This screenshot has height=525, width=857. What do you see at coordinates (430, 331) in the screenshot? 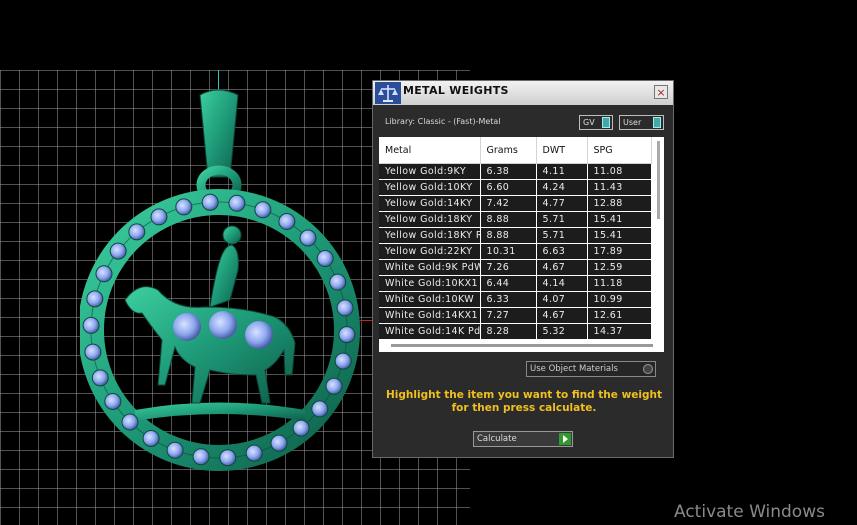
I see `table-cell: White Gold:14K PdW` at bounding box center [430, 331].